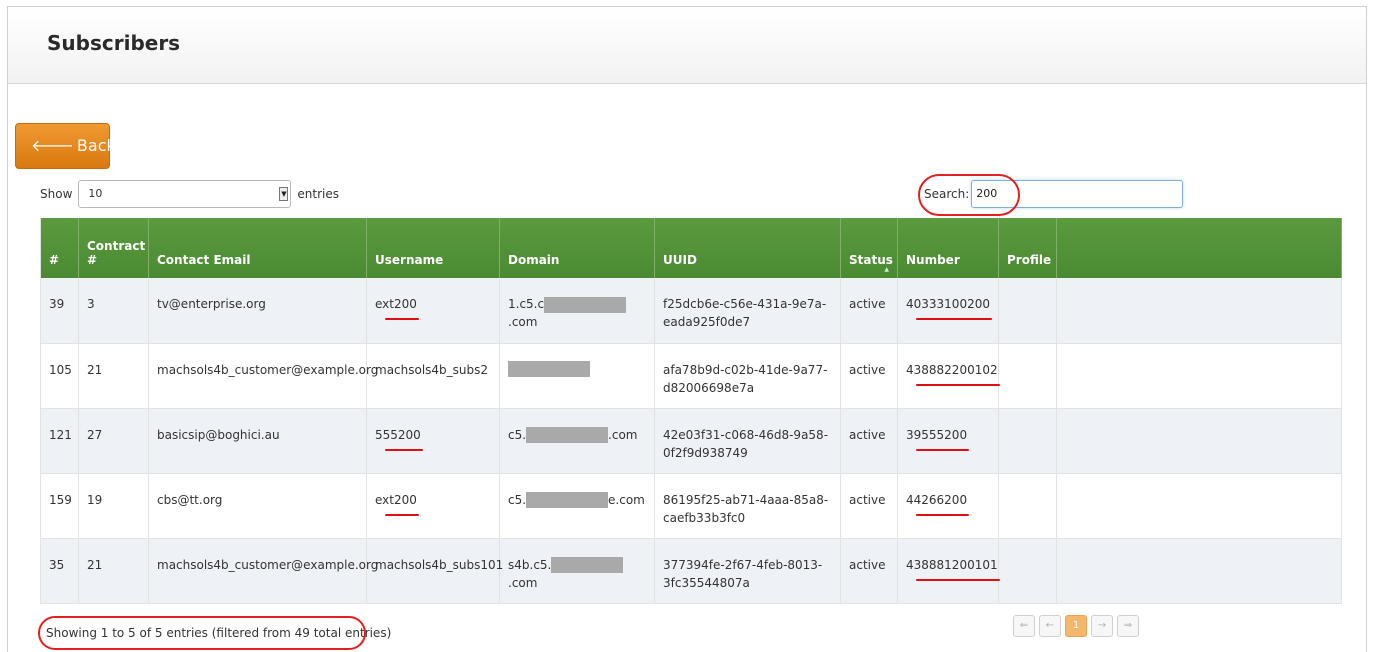 This screenshot has height=652, width=1374. Describe the element at coordinates (938, 504) in the screenshot. I see `cell-number-value: 44266200` at that location.